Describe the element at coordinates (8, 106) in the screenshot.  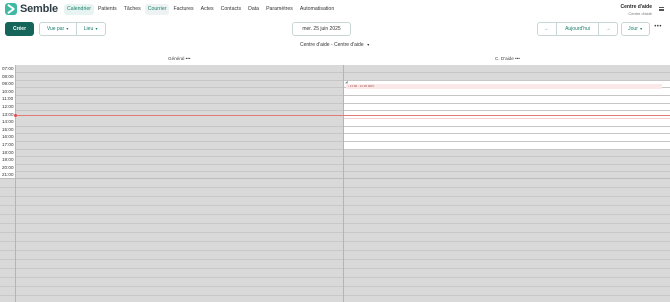
I see `hour-label: 12:00` at that location.